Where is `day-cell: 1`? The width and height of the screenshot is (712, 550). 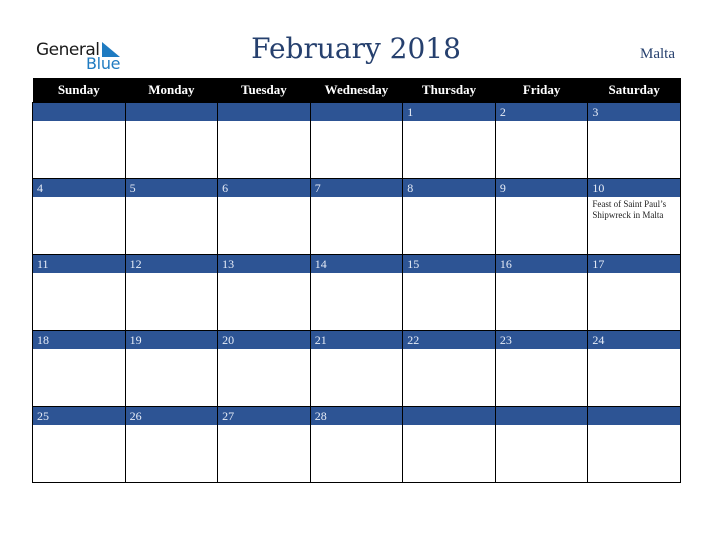 day-cell: 1 is located at coordinates (449, 140).